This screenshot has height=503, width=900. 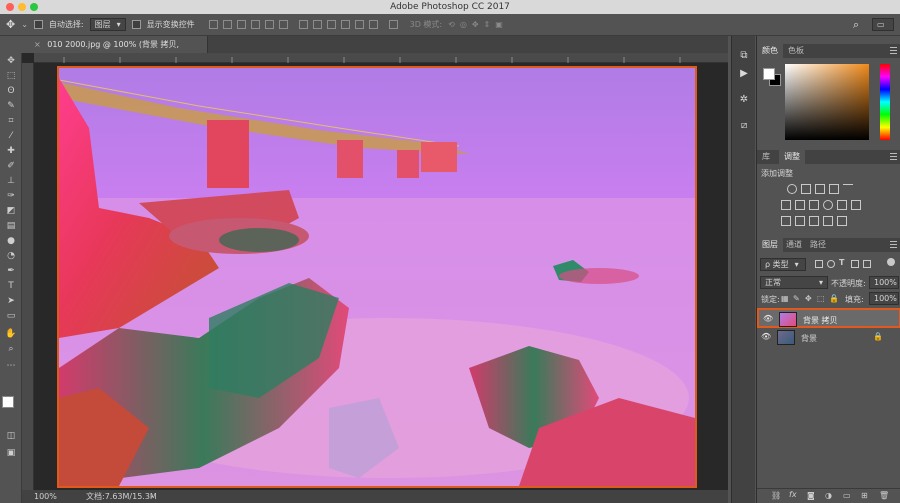 I want to click on layers-panel-menu-icon, so click(x=893, y=244).